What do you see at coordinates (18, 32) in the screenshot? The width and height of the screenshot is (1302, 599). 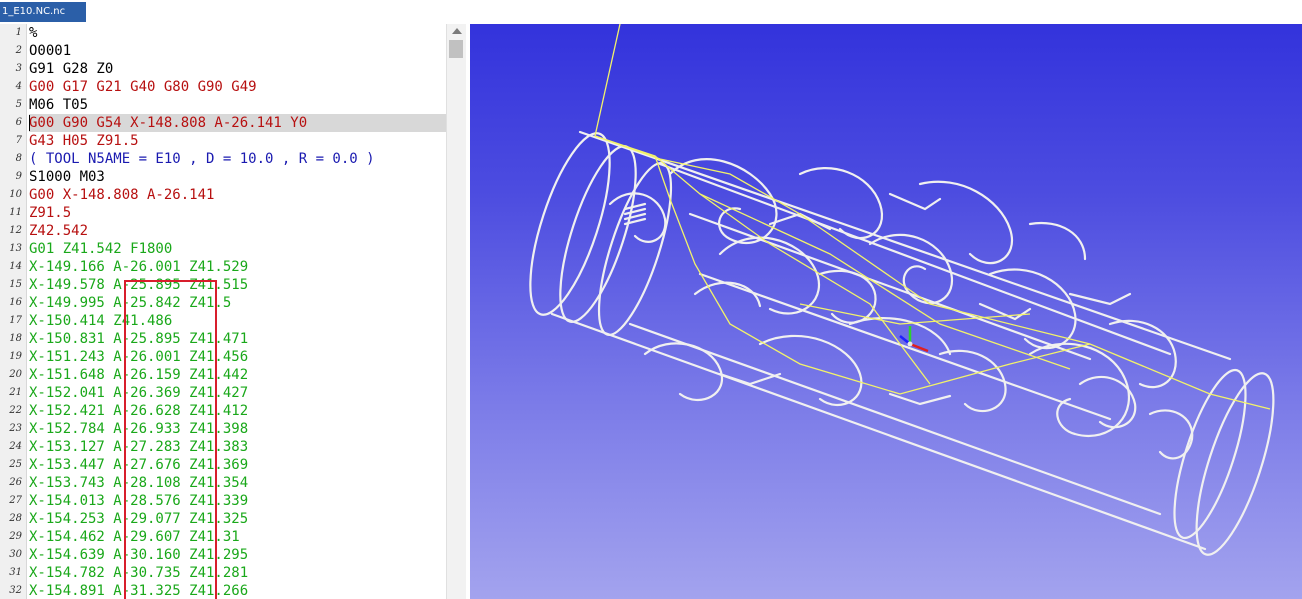 I see `line-number: 1` at bounding box center [18, 32].